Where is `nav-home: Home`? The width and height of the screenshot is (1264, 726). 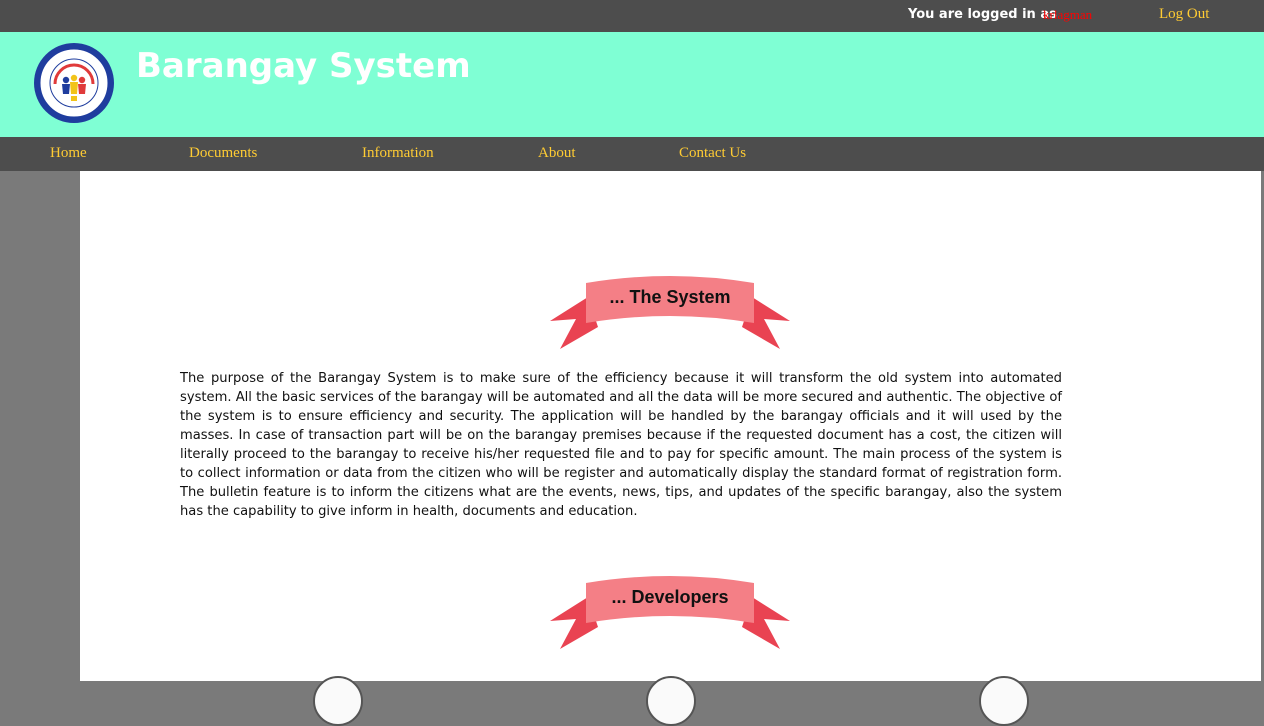
nav-home: Home is located at coordinates (68, 153).